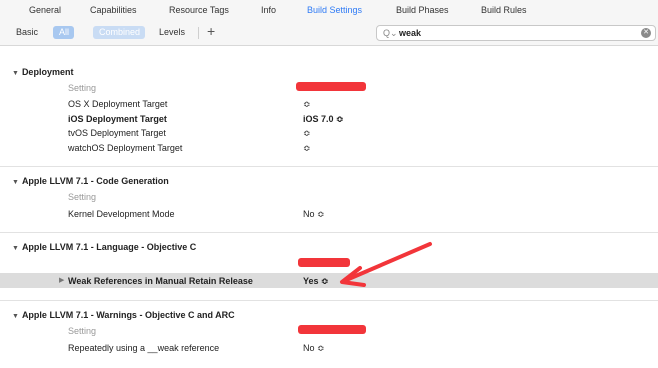  I want to click on add-setting-button: +, so click(211, 31).